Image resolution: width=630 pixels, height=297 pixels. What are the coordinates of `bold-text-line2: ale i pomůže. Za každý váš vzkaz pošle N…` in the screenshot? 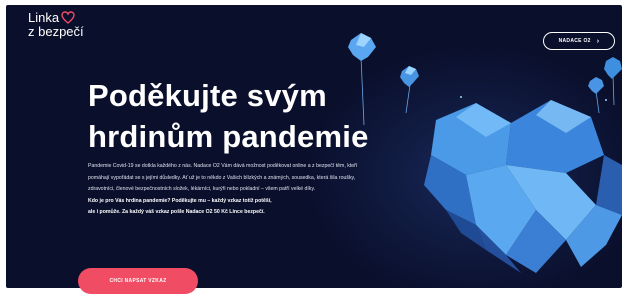 It's located at (176, 212).